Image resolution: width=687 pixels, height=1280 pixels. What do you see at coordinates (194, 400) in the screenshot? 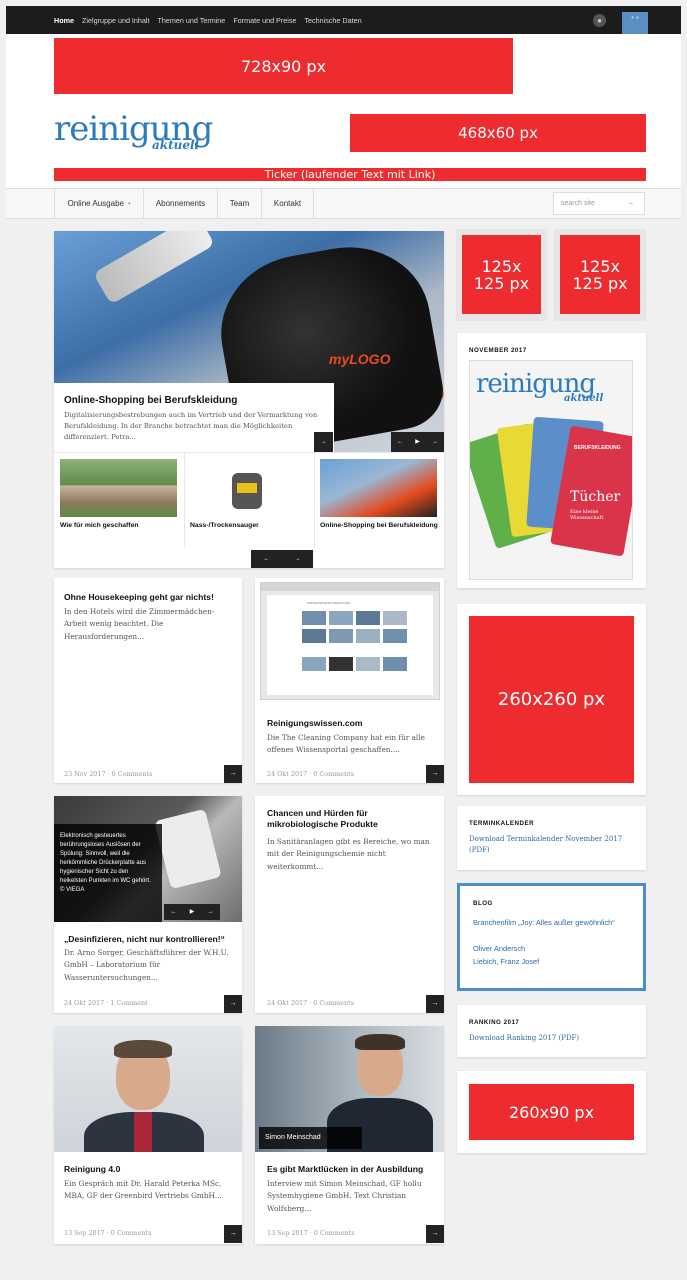
I see `hero-title: Online-Shopping bei Berufskleidung` at bounding box center [194, 400].